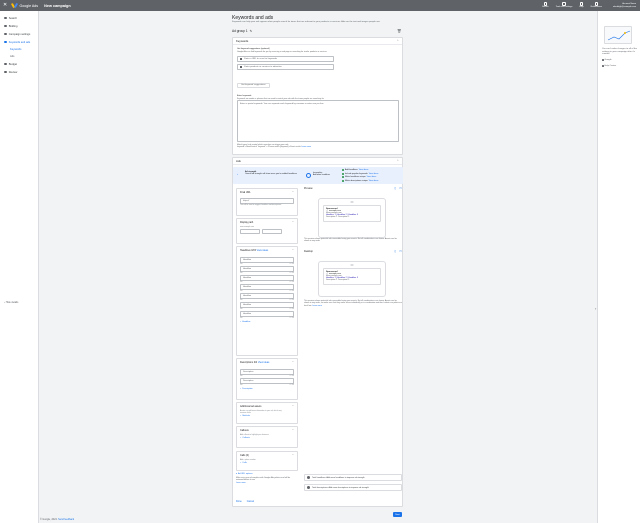  What do you see at coordinates (399, 31) in the screenshot?
I see `trash-icon: 🗑` at bounding box center [399, 31].